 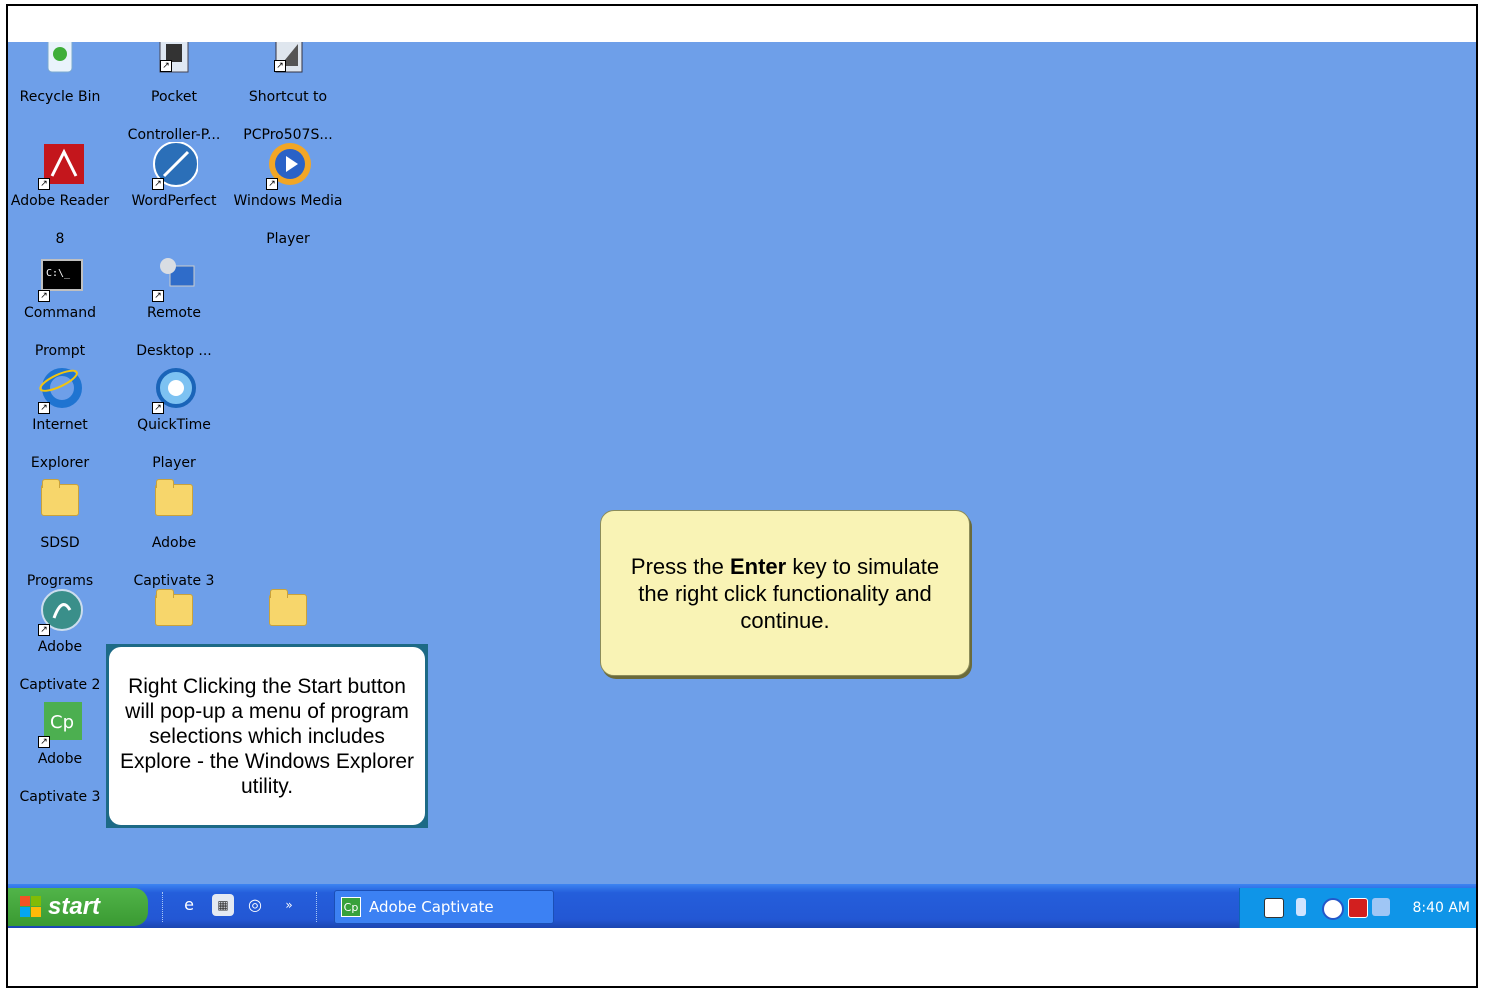 What do you see at coordinates (1301, 907) in the screenshot?
I see `network-icon` at bounding box center [1301, 907].